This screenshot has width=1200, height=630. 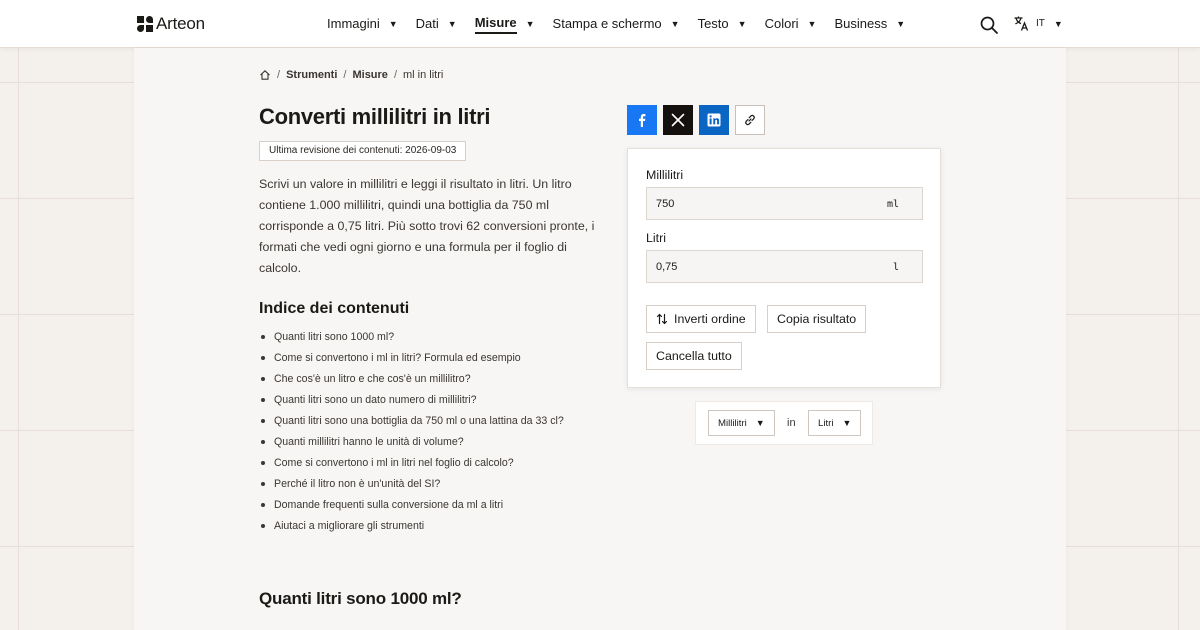 I want to click on brand-name: Arteon, so click(x=180, y=23).